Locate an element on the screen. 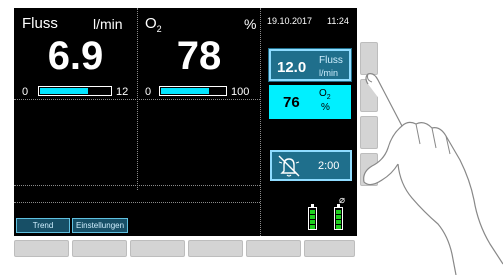  flow-setpoint-label: Fluss is located at coordinates (331, 60).